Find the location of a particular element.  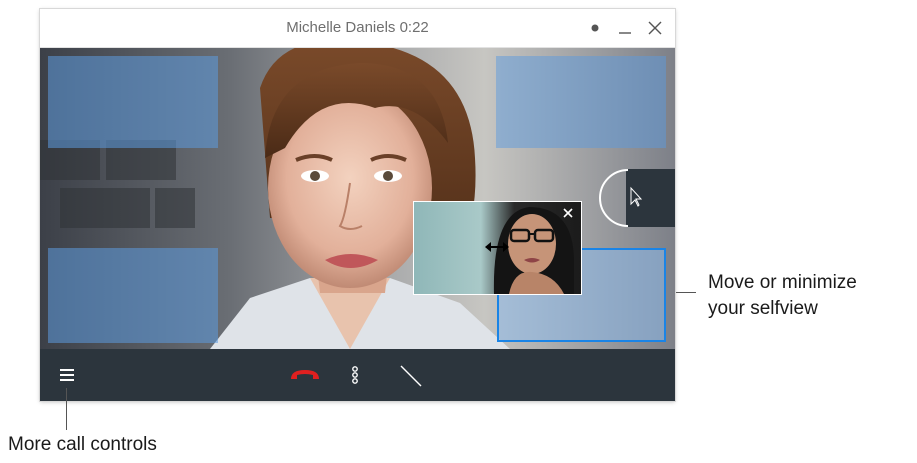

selfview-leader-line is located at coordinates (686, 292).